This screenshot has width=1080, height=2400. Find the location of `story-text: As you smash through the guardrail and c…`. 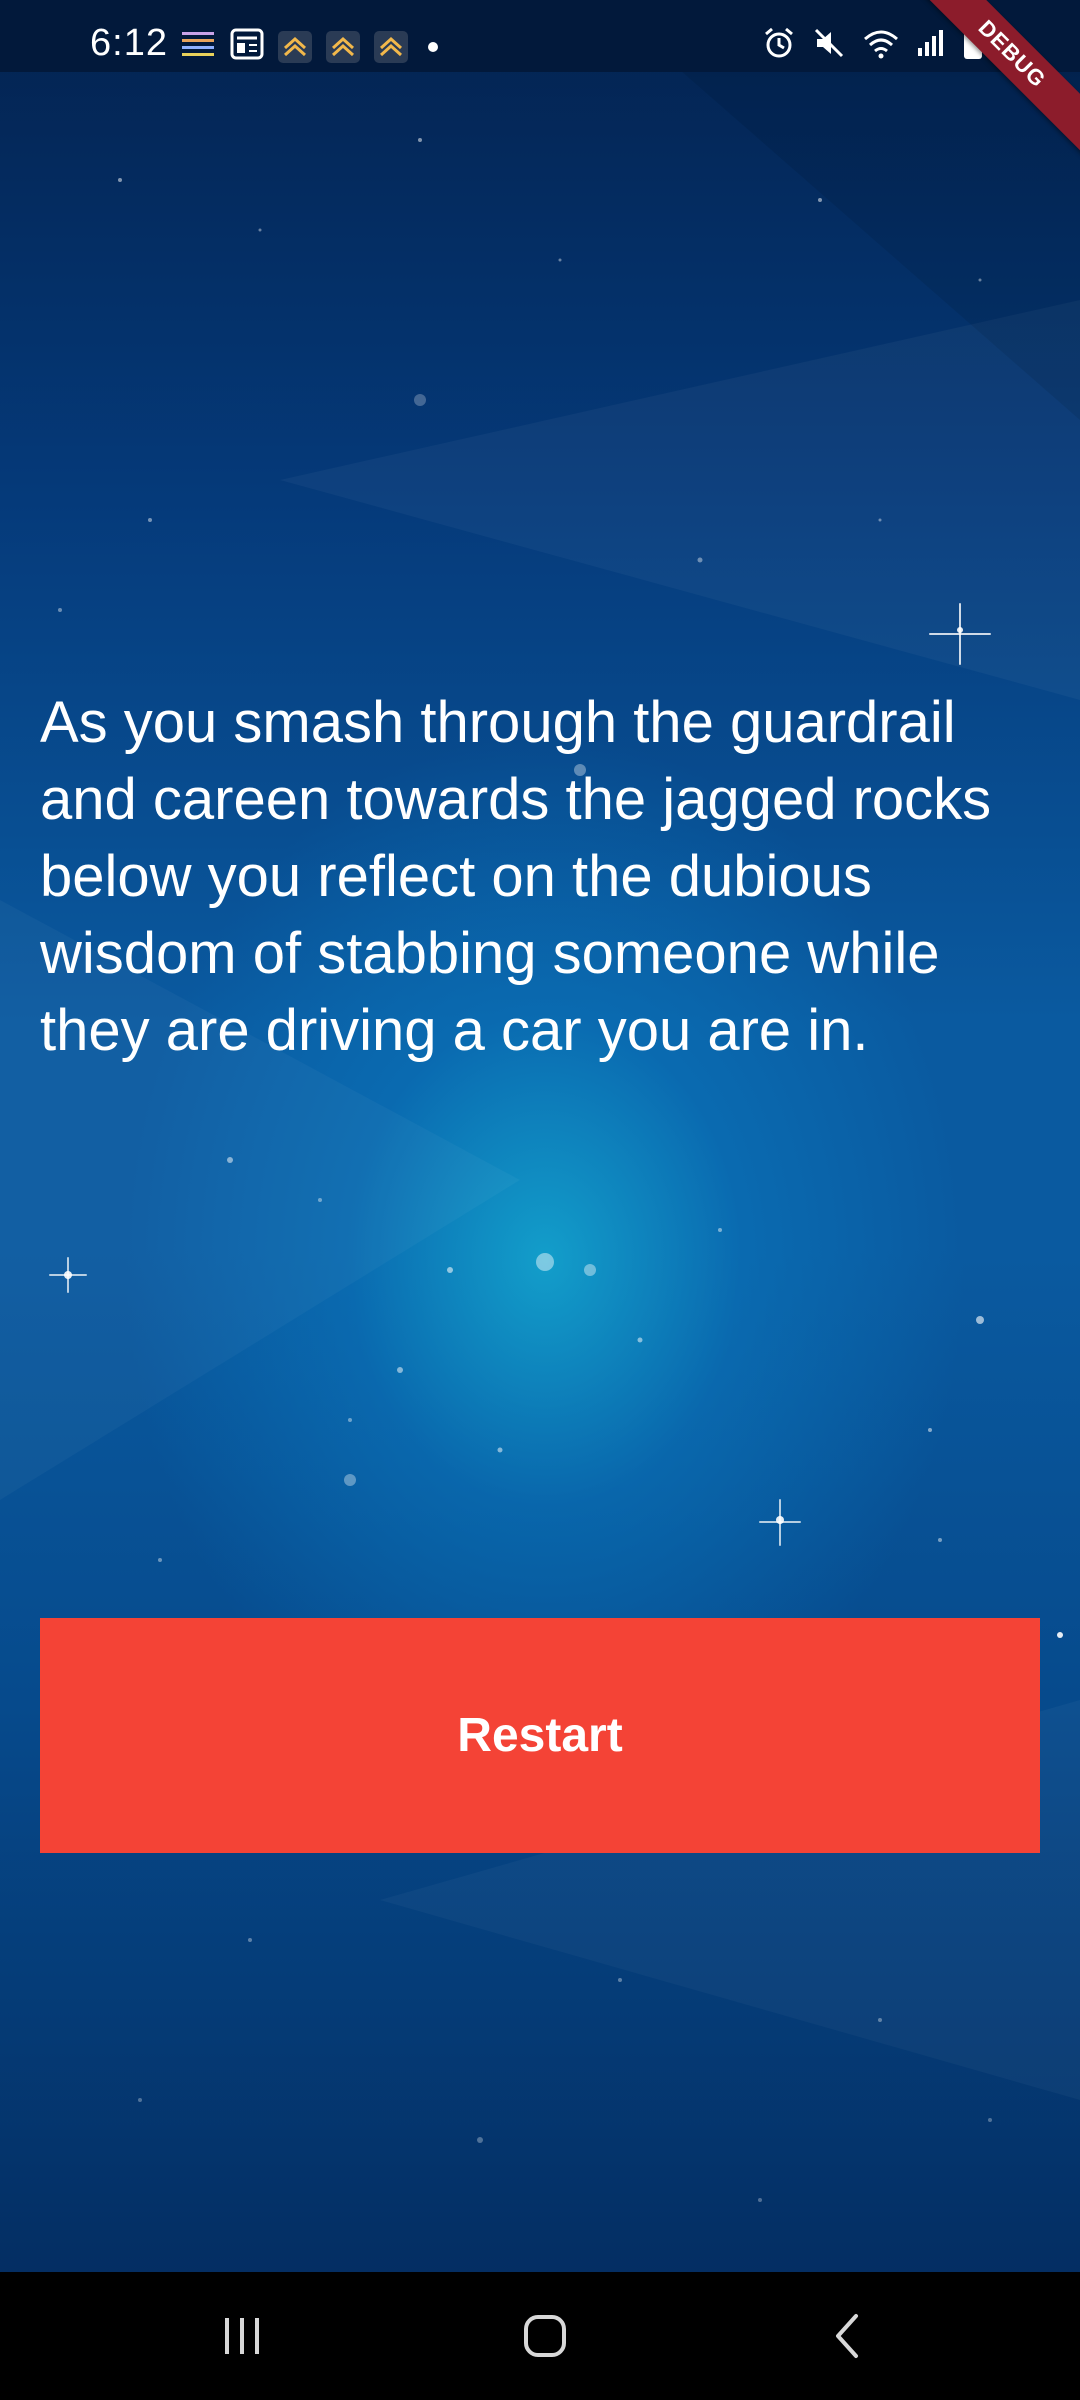

story-text: As you smash through the guardrail and c… is located at coordinates (516, 876).